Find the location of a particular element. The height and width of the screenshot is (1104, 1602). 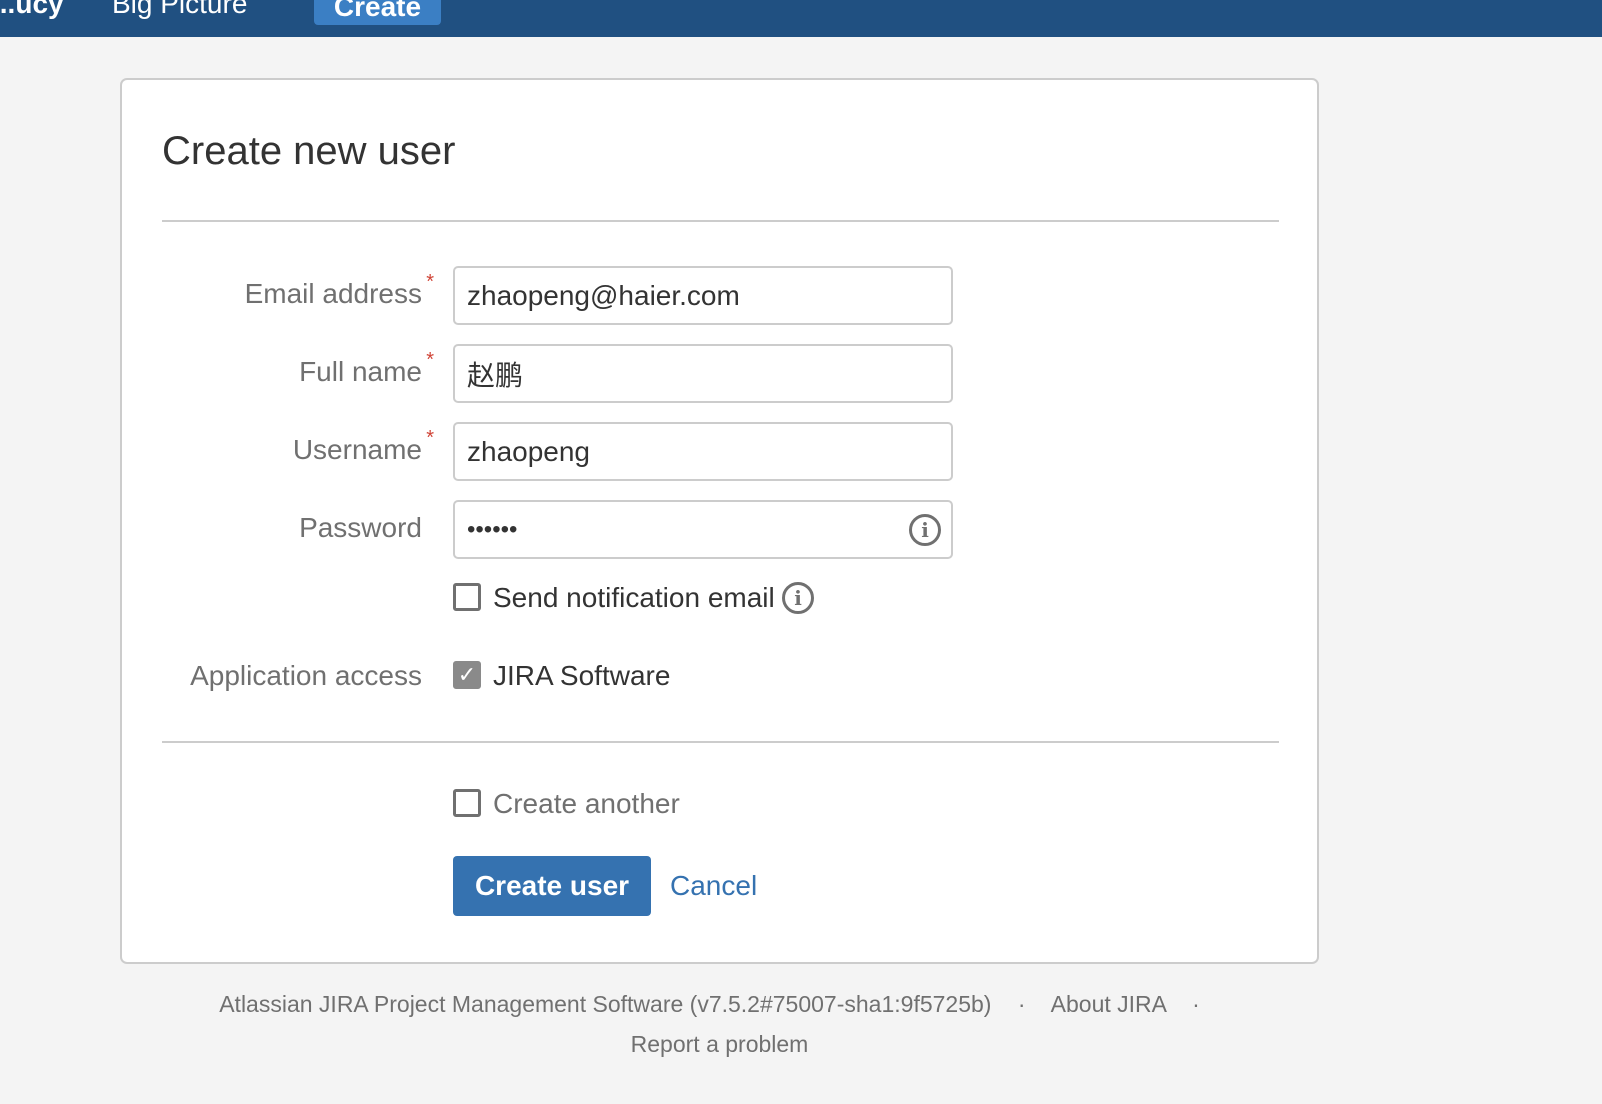

page-title: Create new user is located at coordinates (309, 151).